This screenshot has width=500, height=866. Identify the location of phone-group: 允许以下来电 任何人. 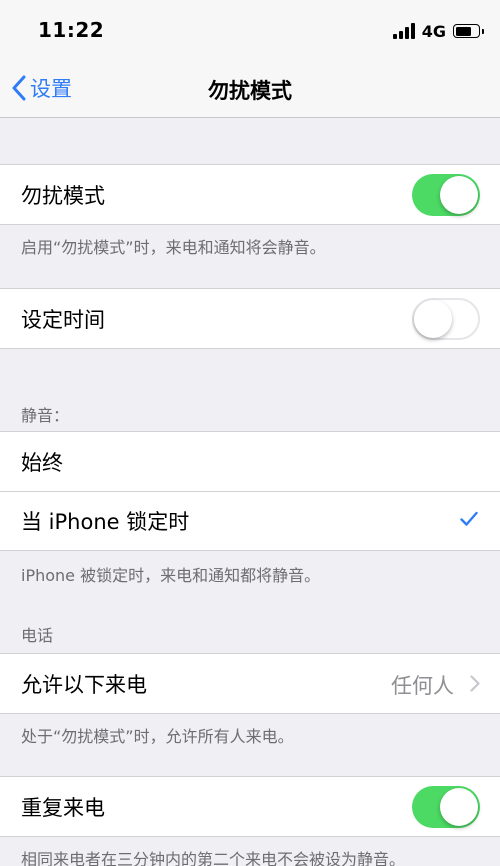
(250, 683).